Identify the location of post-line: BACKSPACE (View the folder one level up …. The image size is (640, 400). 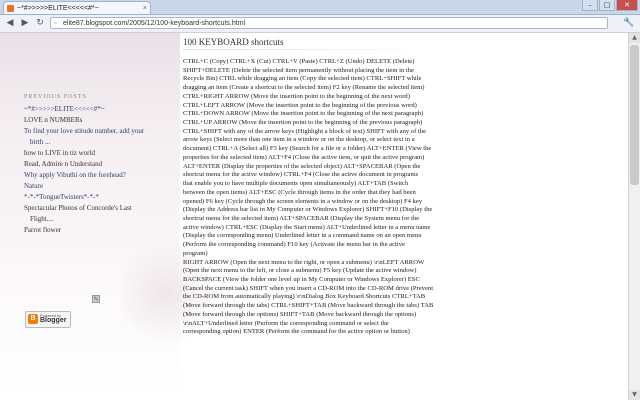
(301, 279).